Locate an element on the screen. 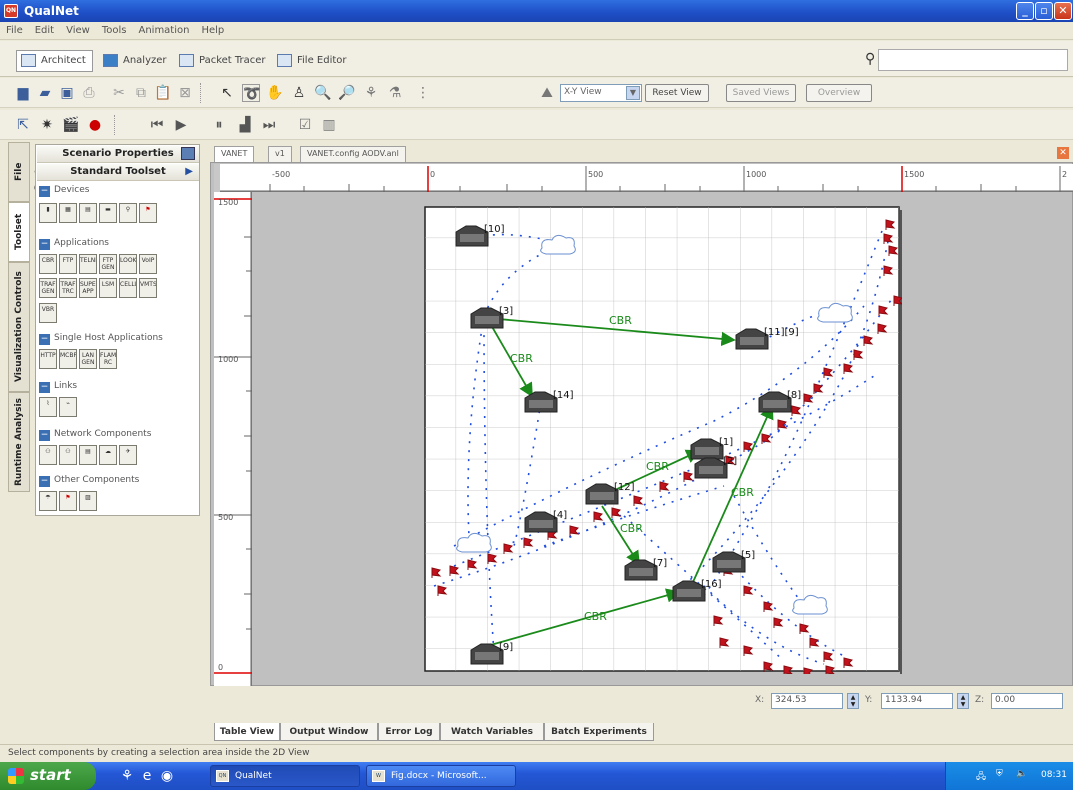 The height and width of the screenshot is (790, 1073). minimize-button: _ is located at coordinates (1025, 11).